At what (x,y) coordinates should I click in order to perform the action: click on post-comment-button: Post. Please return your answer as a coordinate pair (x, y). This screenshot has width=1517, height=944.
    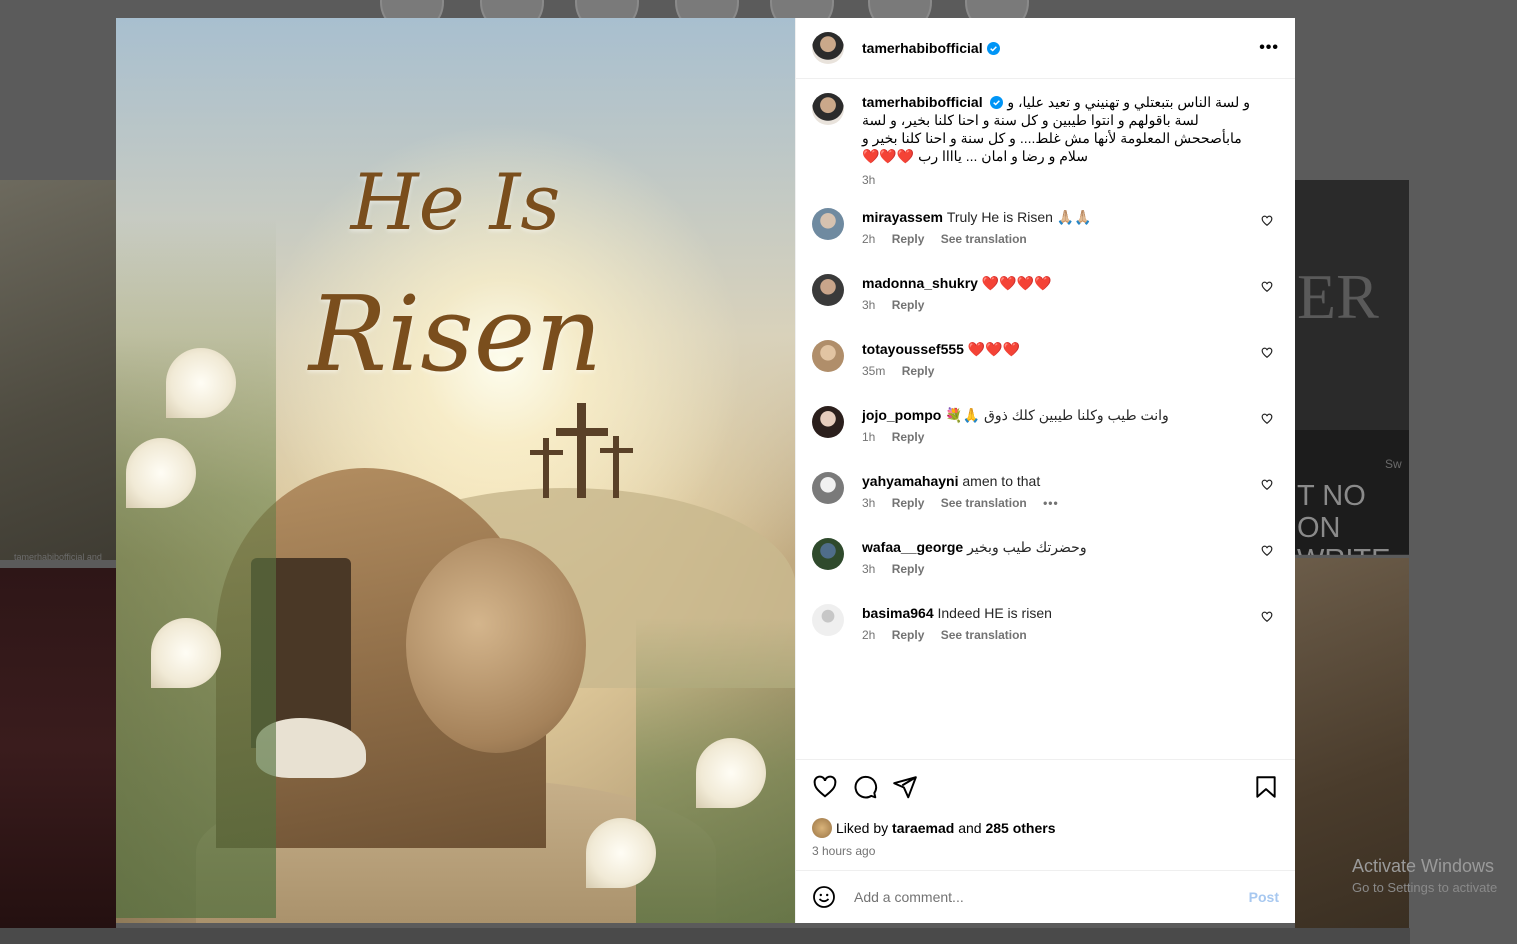
    Looking at the image, I should click on (1264, 897).